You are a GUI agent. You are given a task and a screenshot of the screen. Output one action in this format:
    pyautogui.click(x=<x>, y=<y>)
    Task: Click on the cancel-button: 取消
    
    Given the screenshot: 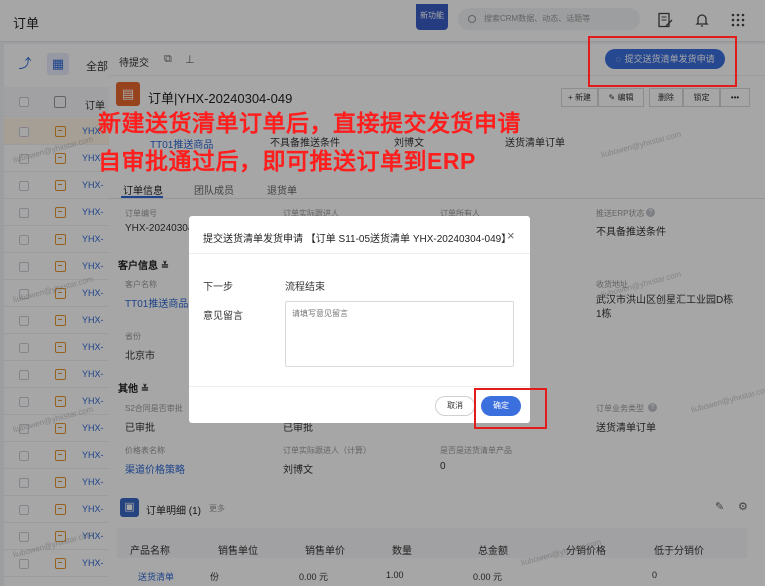 What is the action you would take?
    pyautogui.click(x=455, y=406)
    